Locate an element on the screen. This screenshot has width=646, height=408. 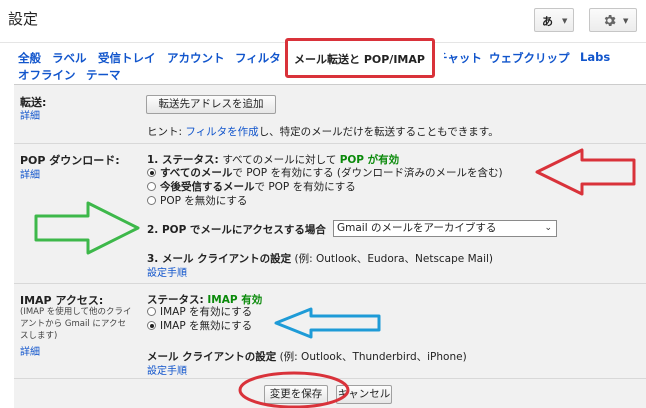
red-circle-annotation is located at coordinates (294, 389).